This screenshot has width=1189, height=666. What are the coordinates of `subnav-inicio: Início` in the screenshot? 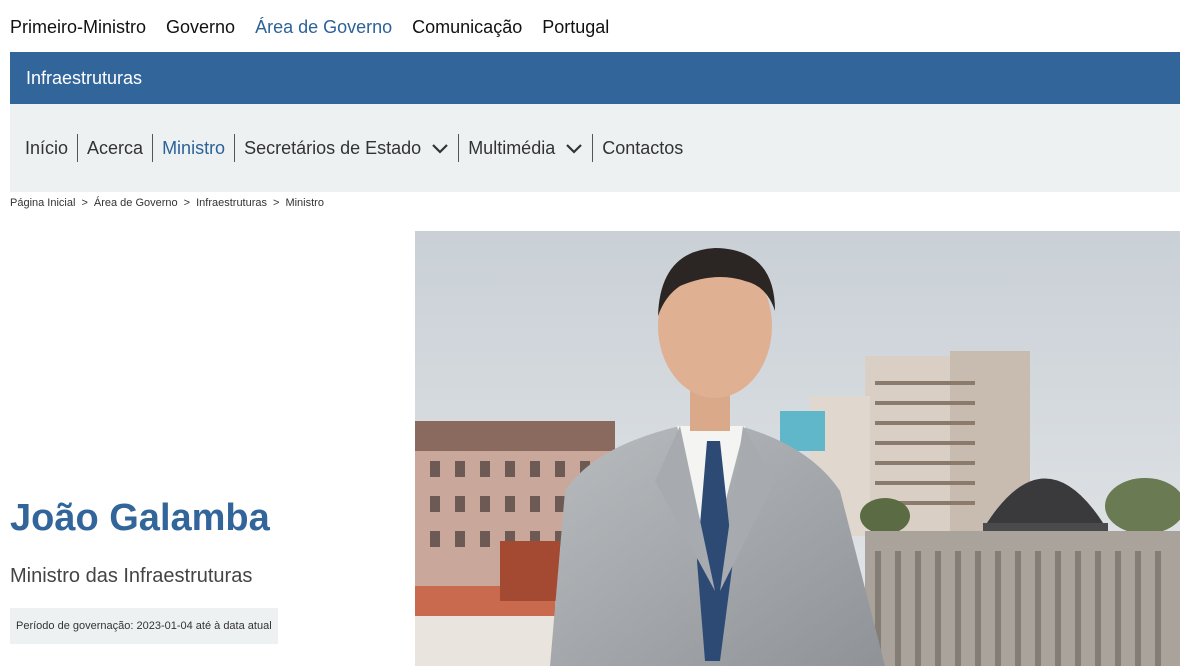 It's located at (47, 148).